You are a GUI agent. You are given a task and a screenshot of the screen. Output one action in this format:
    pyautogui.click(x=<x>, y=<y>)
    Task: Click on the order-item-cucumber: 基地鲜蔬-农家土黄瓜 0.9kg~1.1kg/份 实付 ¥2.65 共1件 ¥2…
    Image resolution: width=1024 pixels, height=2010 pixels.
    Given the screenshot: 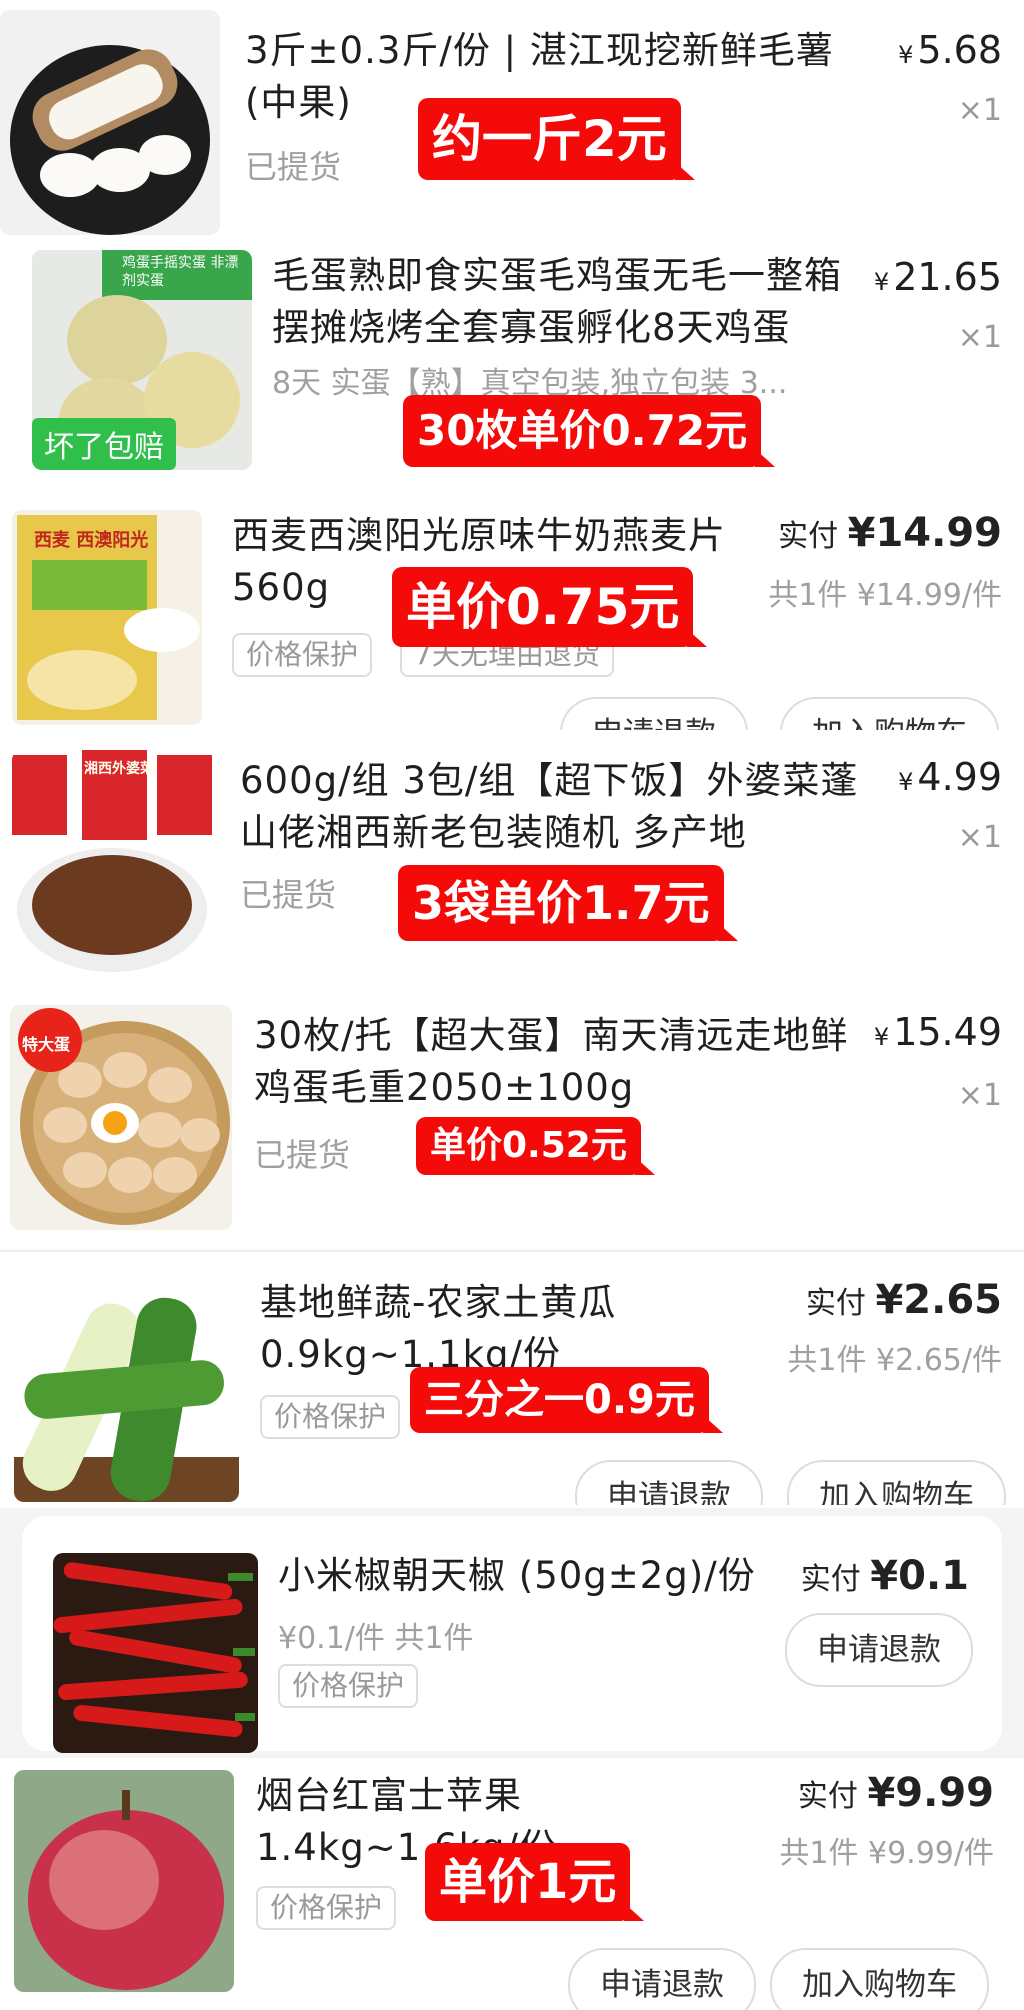 What is the action you would take?
    pyautogui.click(x=512, y=1380)
    